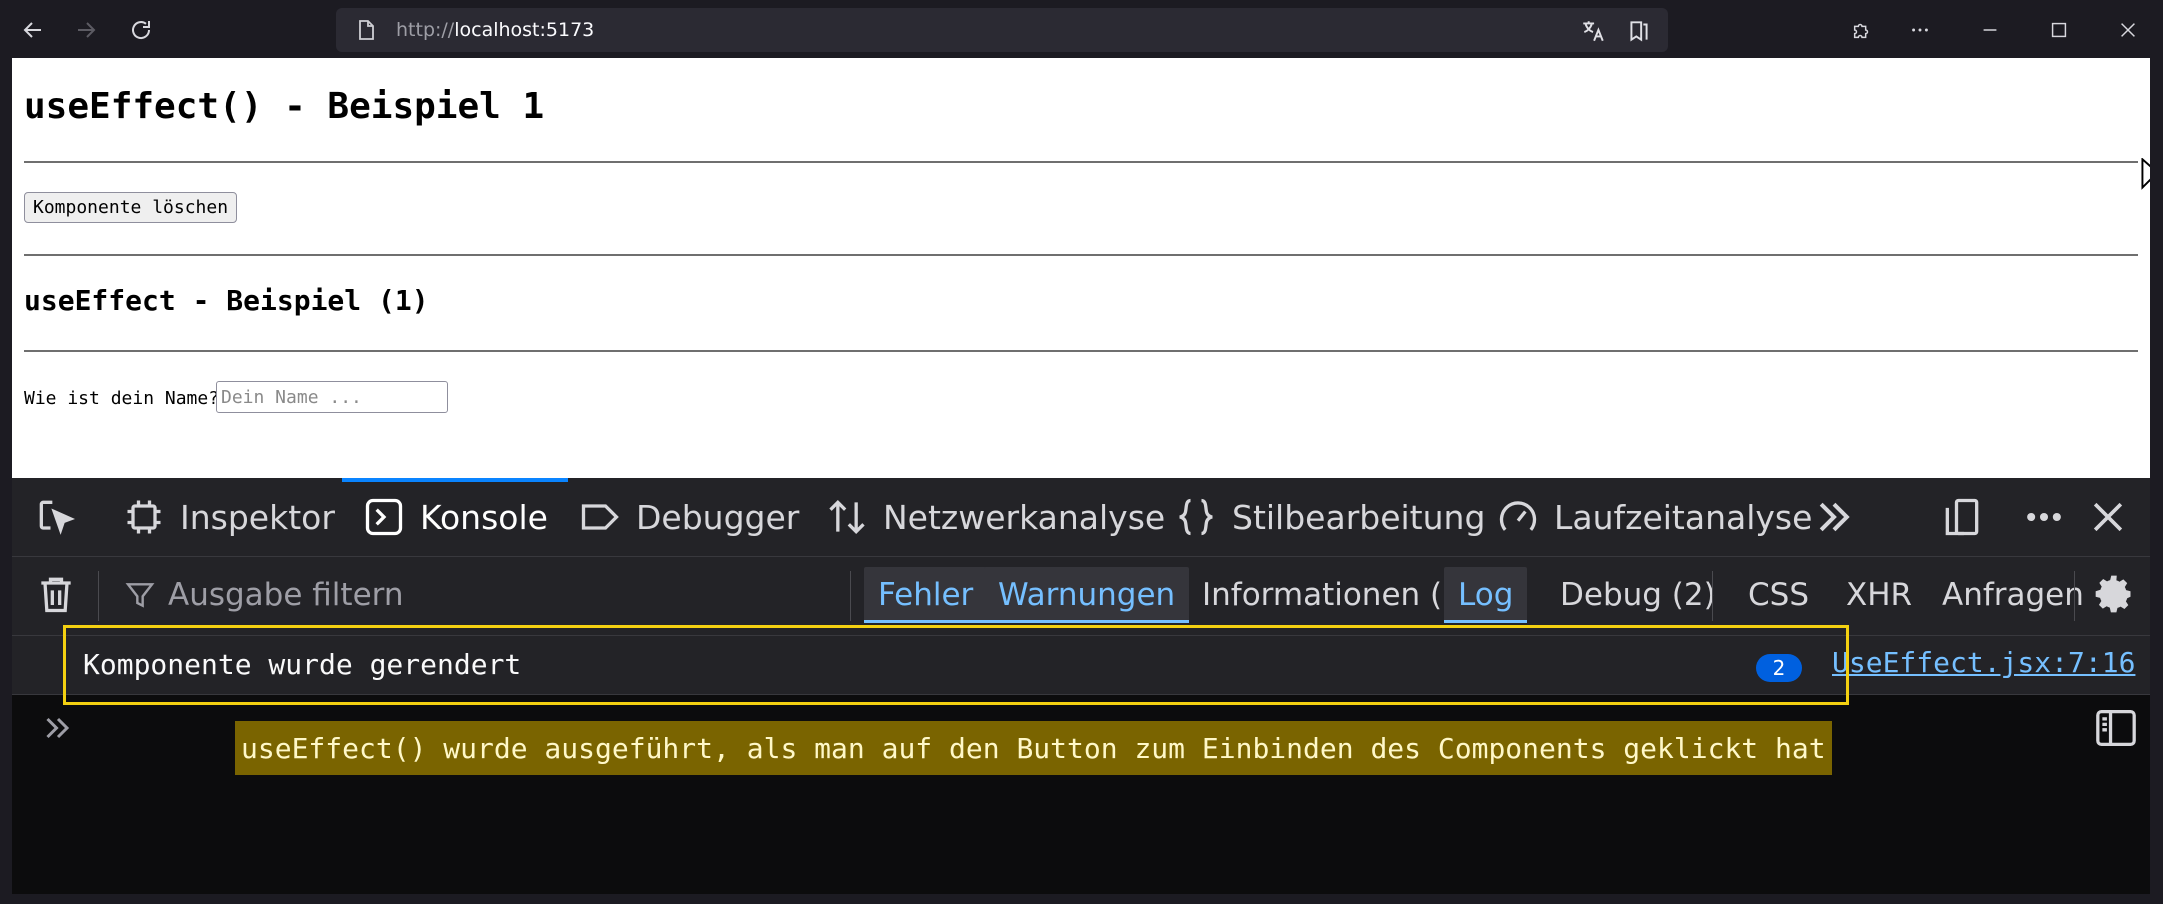 The width and height of the screenshot is (2163, 904). I want to click on close-devtools-icon, so click(2108, 517).